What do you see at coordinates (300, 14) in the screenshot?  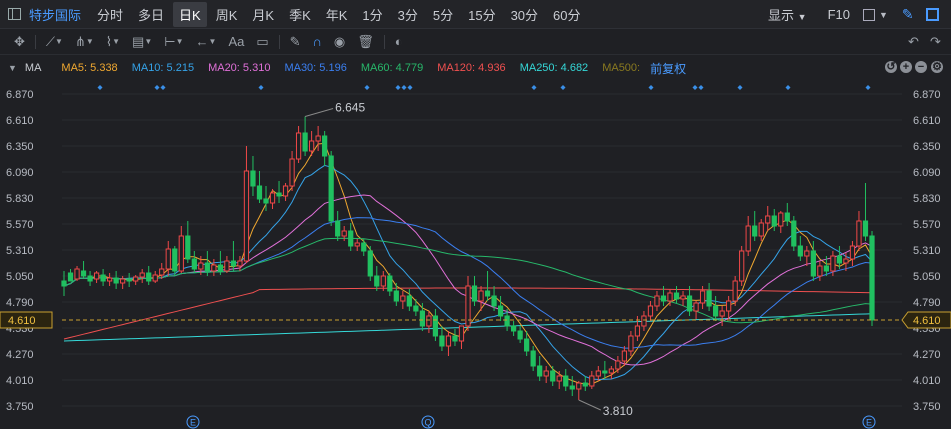 I see `tab-quarterly-k: 季K` at bounding box center [300, 14].